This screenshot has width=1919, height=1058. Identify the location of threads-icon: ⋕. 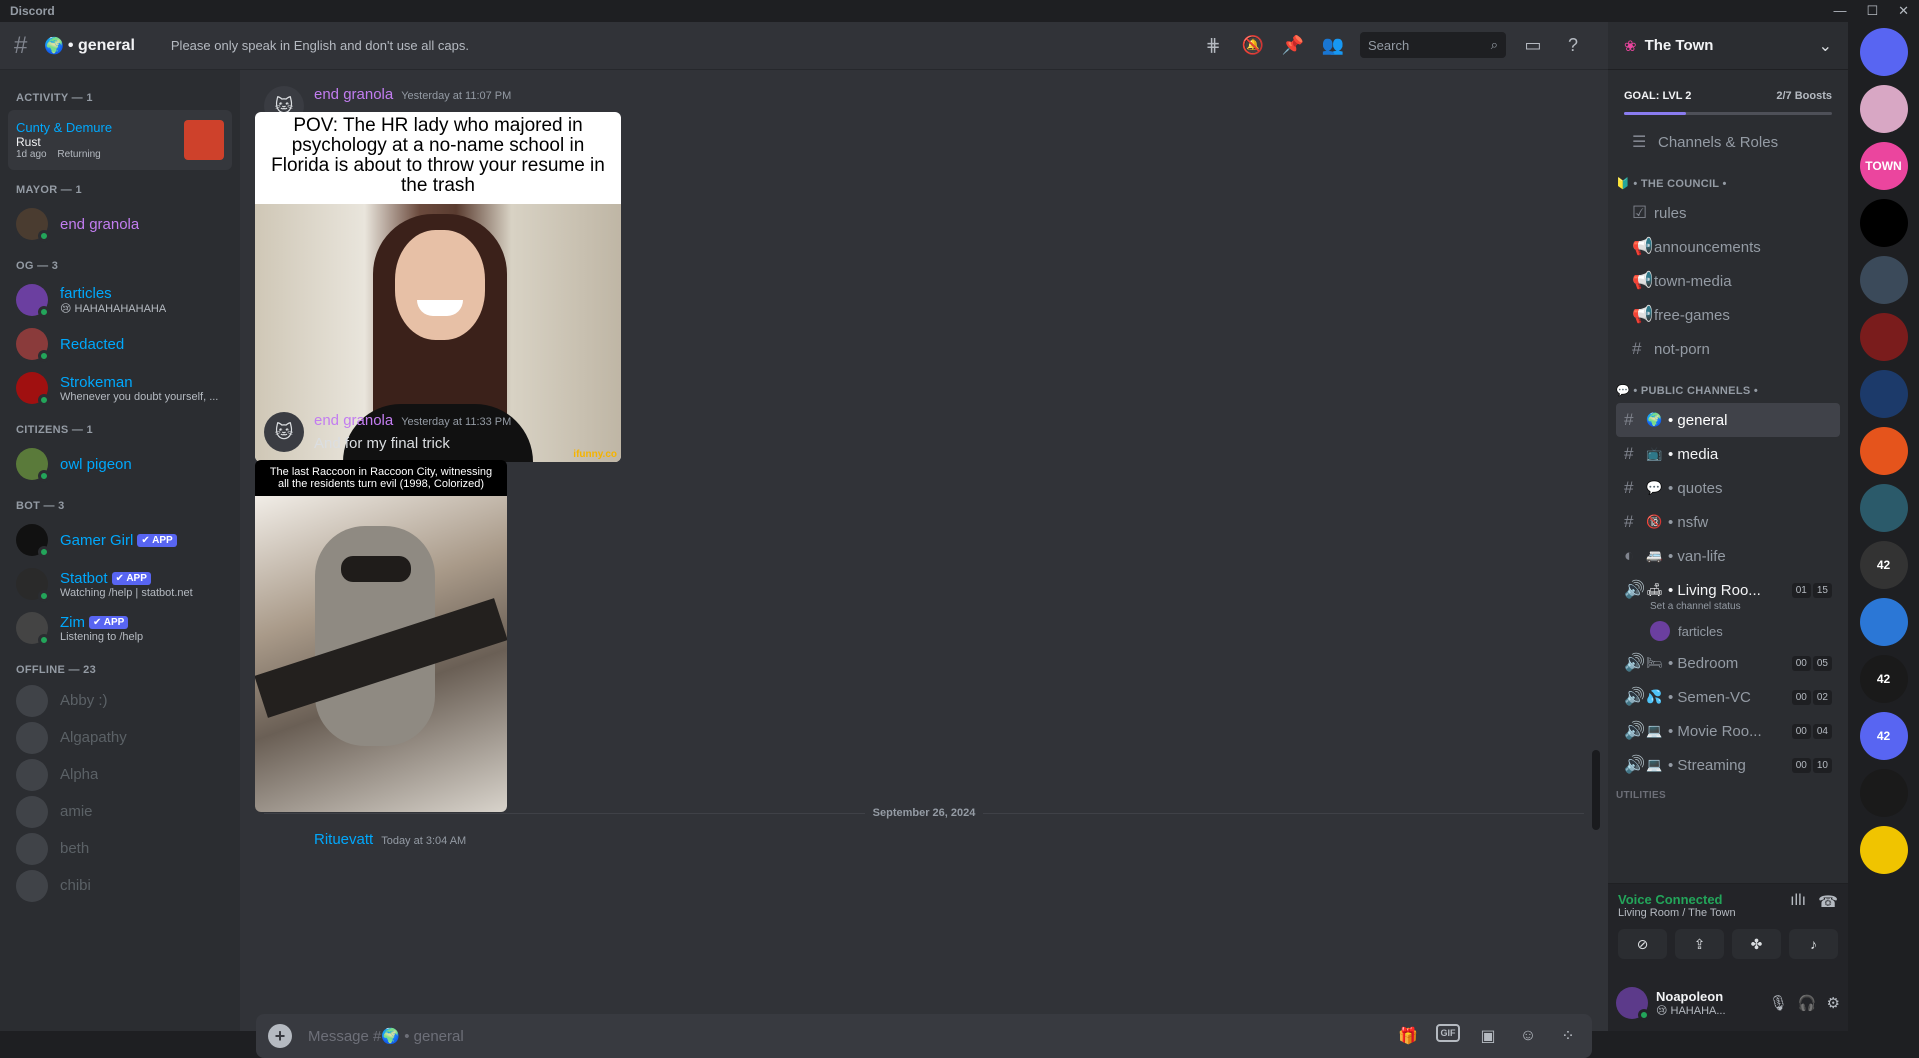
(1213, 45).